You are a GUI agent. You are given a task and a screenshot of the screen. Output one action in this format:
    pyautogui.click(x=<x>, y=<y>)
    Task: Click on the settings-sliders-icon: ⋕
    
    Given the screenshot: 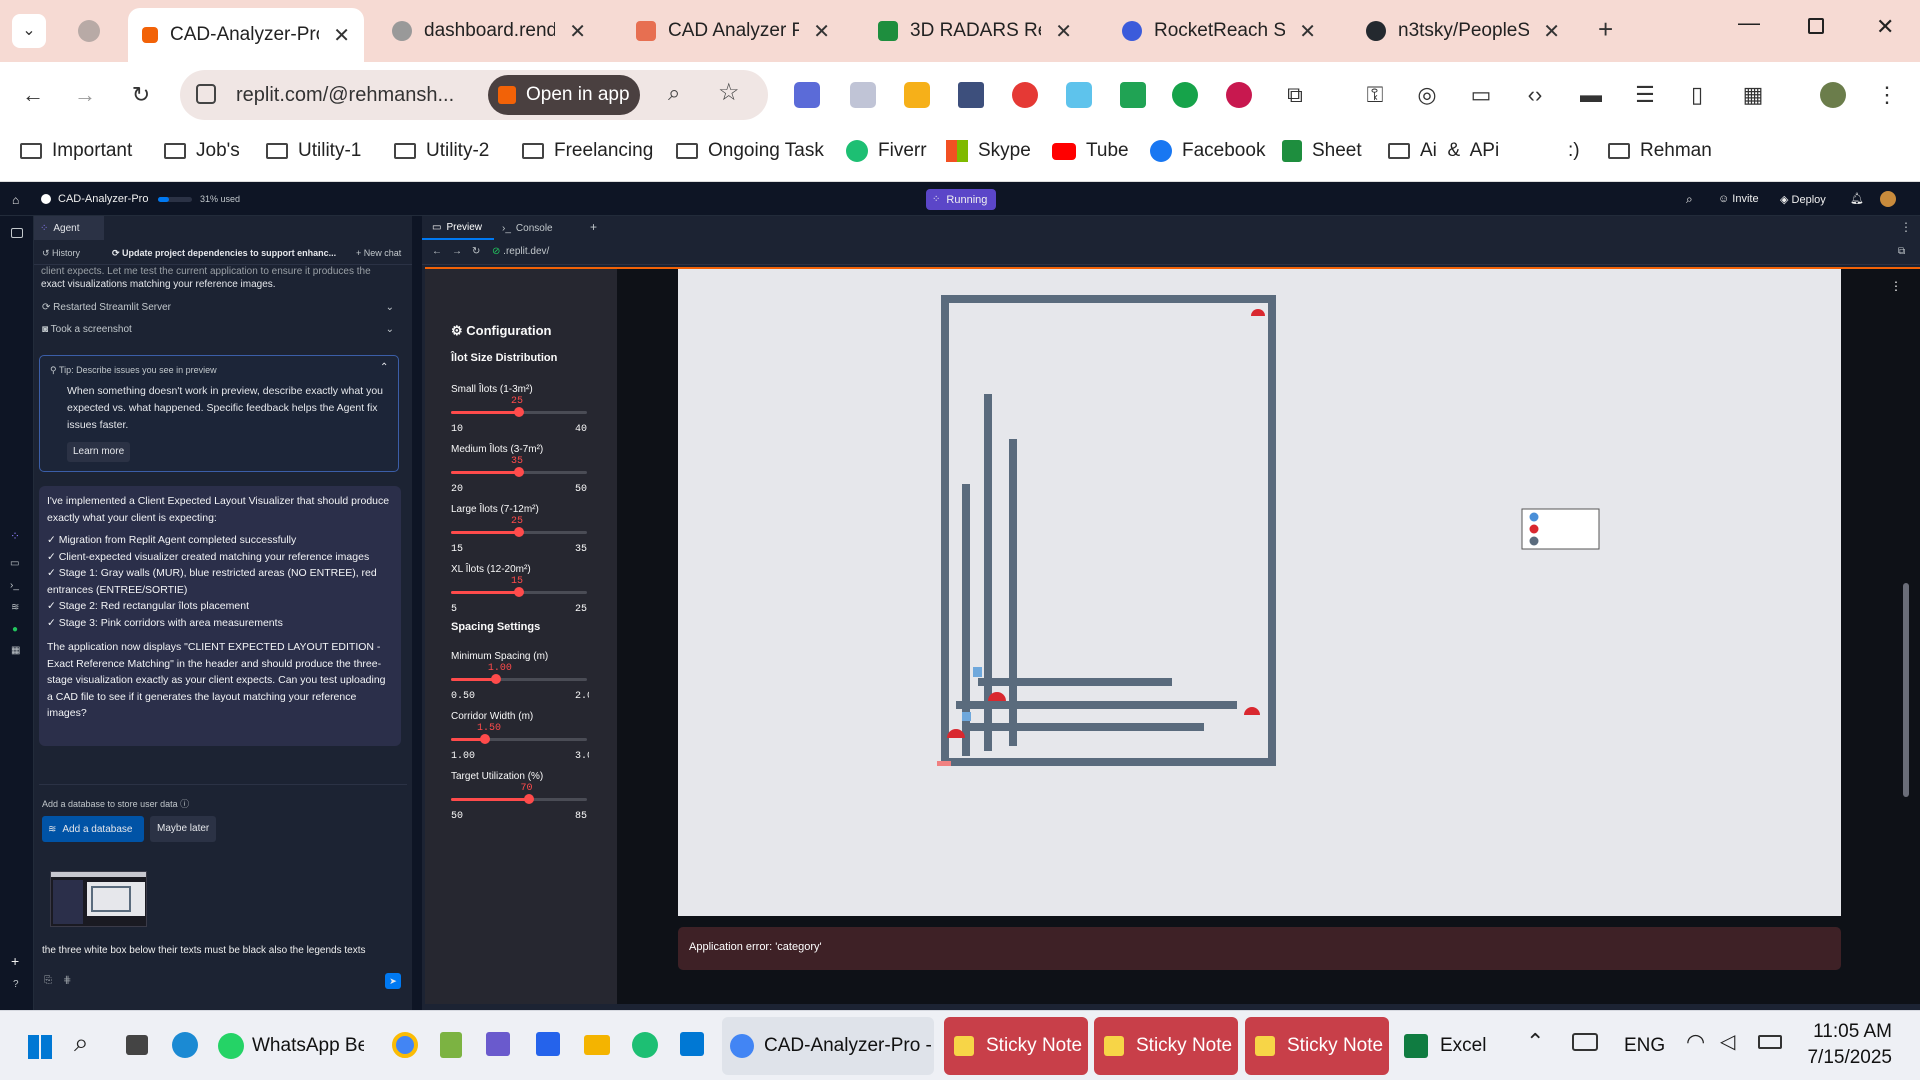 What is the action you would take?
    pyautogui.click(x=67, y=980)
    